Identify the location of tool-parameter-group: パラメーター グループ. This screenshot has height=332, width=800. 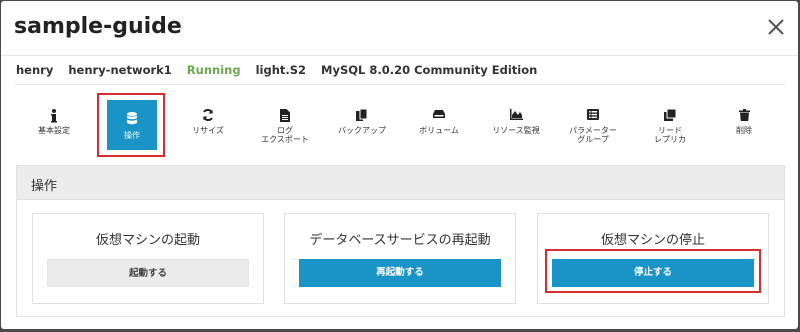
(593, 125).